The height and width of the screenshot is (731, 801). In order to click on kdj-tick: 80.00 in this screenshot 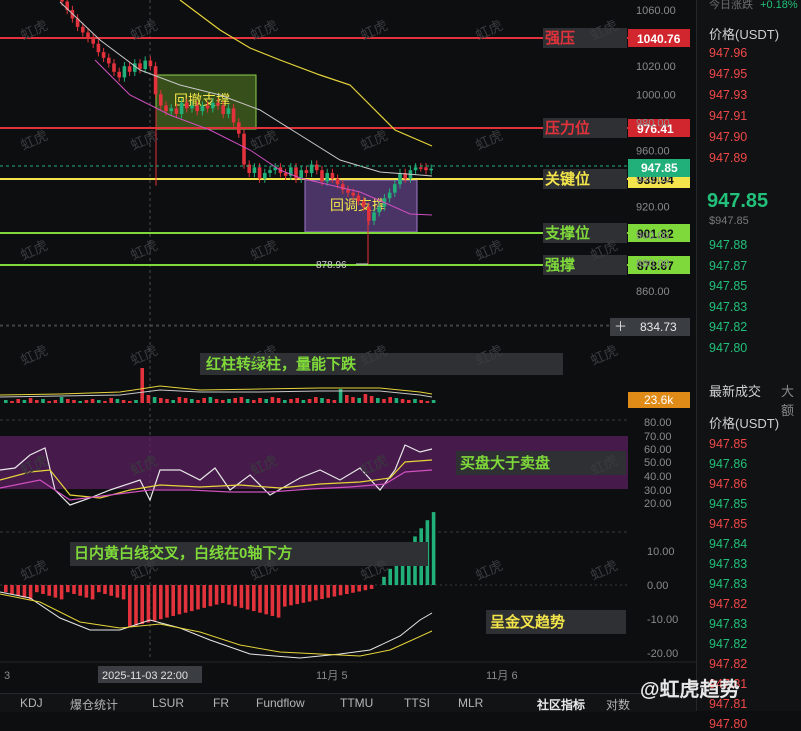, I will do `click(658, 423)`.